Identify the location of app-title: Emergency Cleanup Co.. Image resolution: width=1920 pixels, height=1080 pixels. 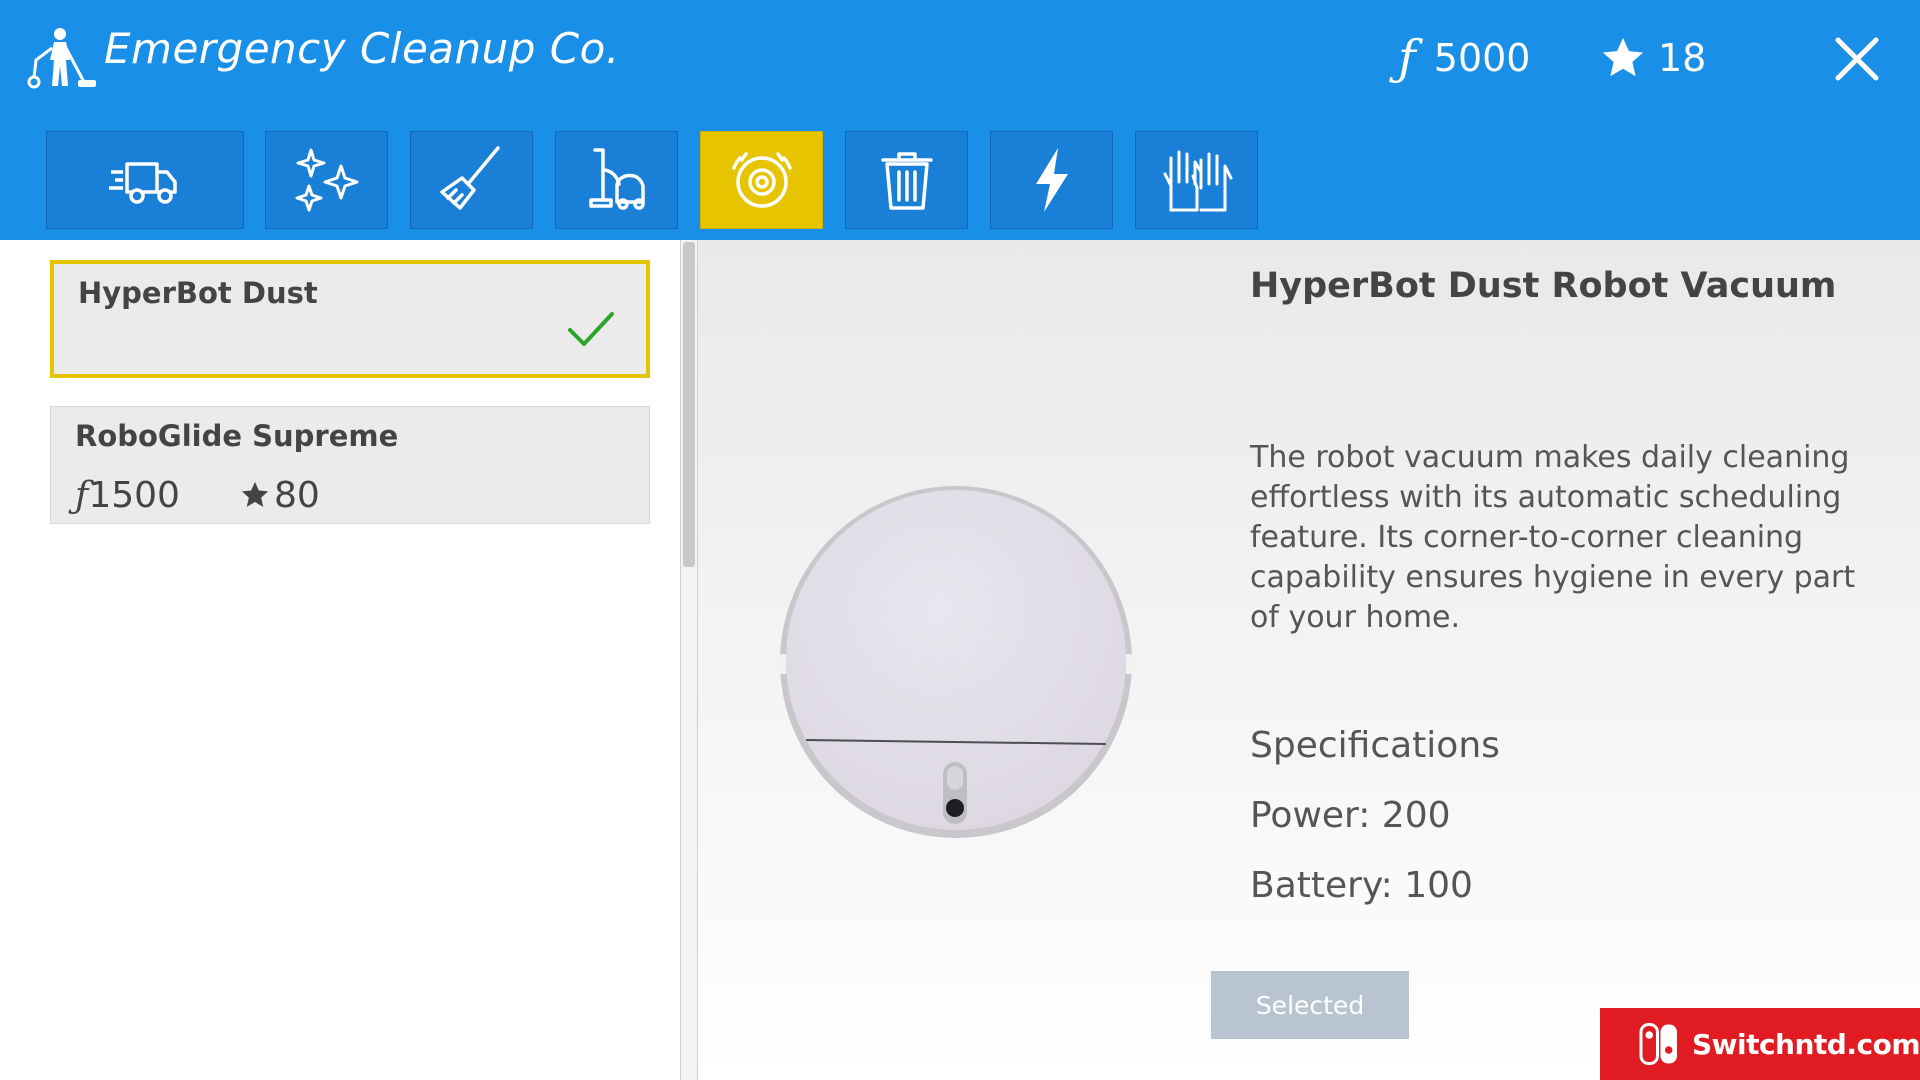
(362, 48).